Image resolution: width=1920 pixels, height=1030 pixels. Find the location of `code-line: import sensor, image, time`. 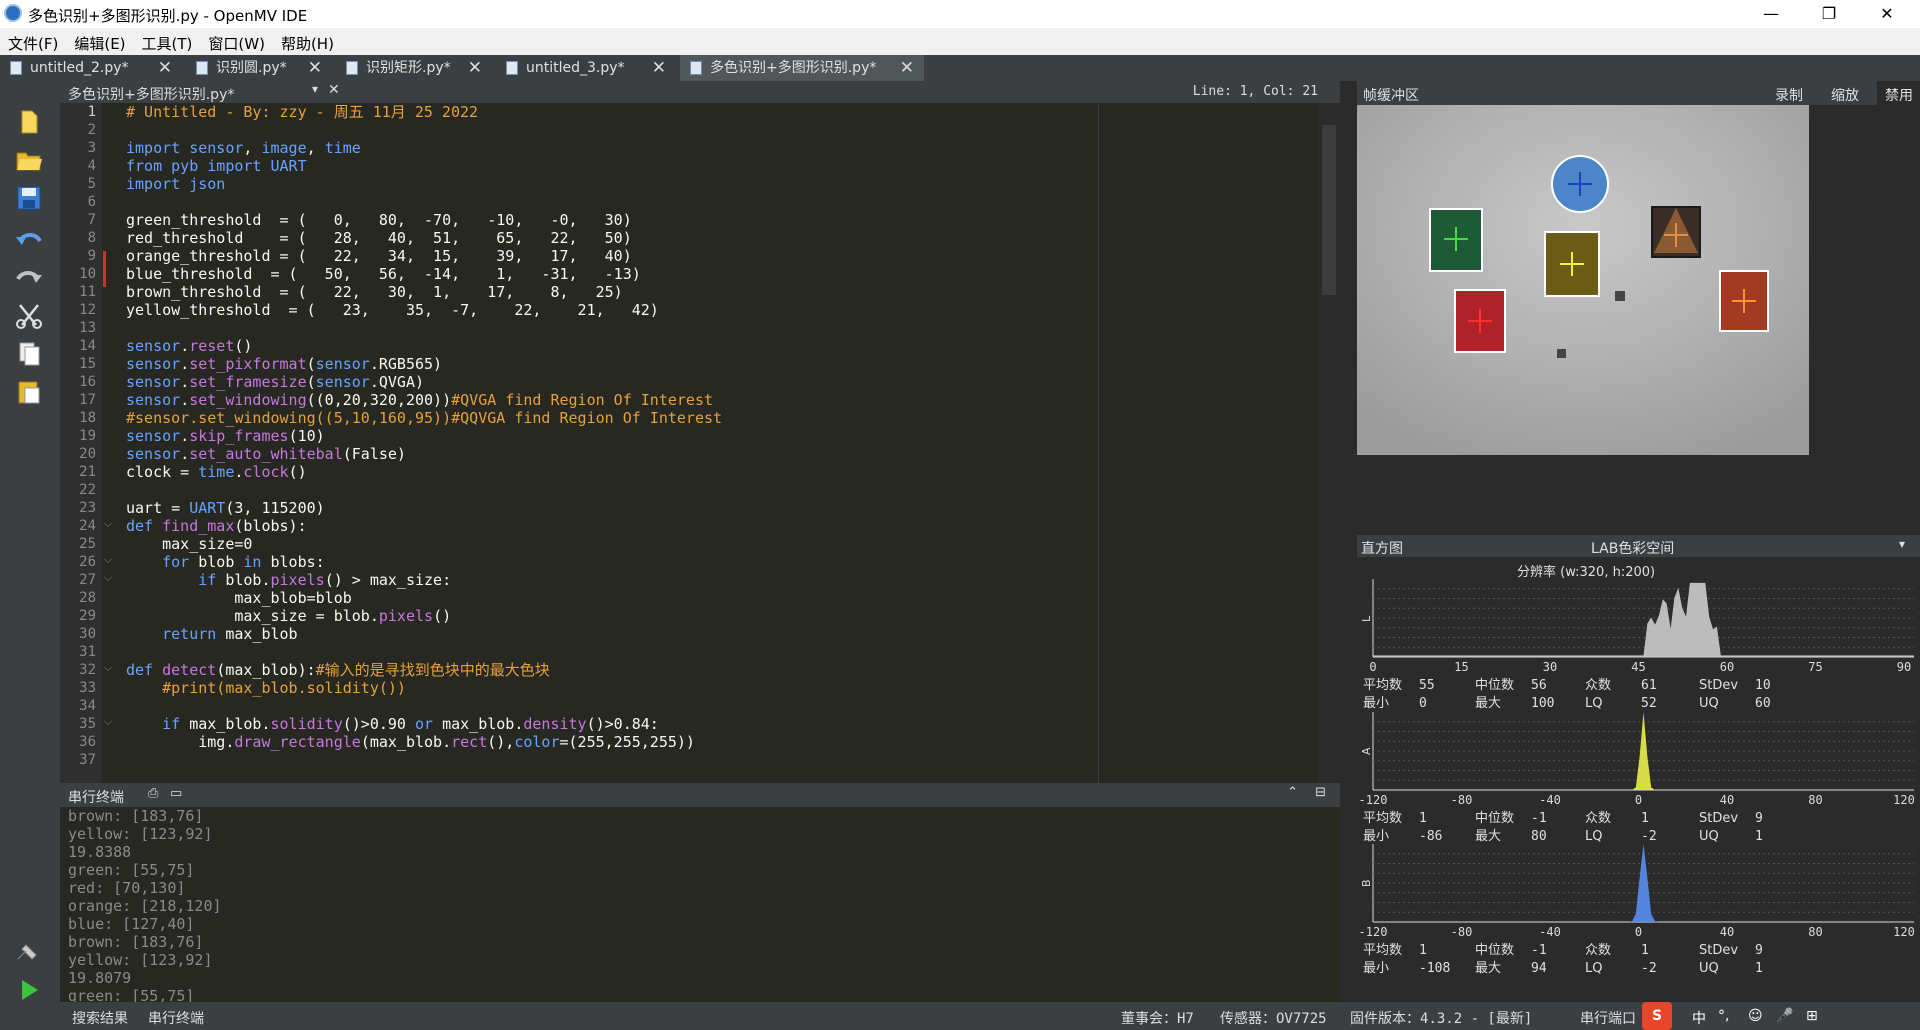

code-line: import sensor, image, time is located at coordinates (424, 148).